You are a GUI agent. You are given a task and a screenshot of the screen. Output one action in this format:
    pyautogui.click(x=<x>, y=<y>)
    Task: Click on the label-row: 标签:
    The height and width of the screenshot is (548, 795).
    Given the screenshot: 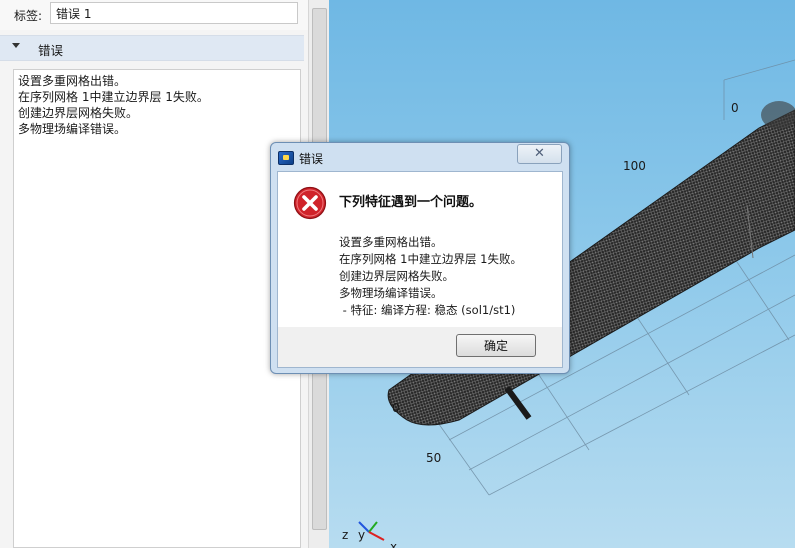 What is the action you would take?
    pyautogui.click(x=154, y=15)
    